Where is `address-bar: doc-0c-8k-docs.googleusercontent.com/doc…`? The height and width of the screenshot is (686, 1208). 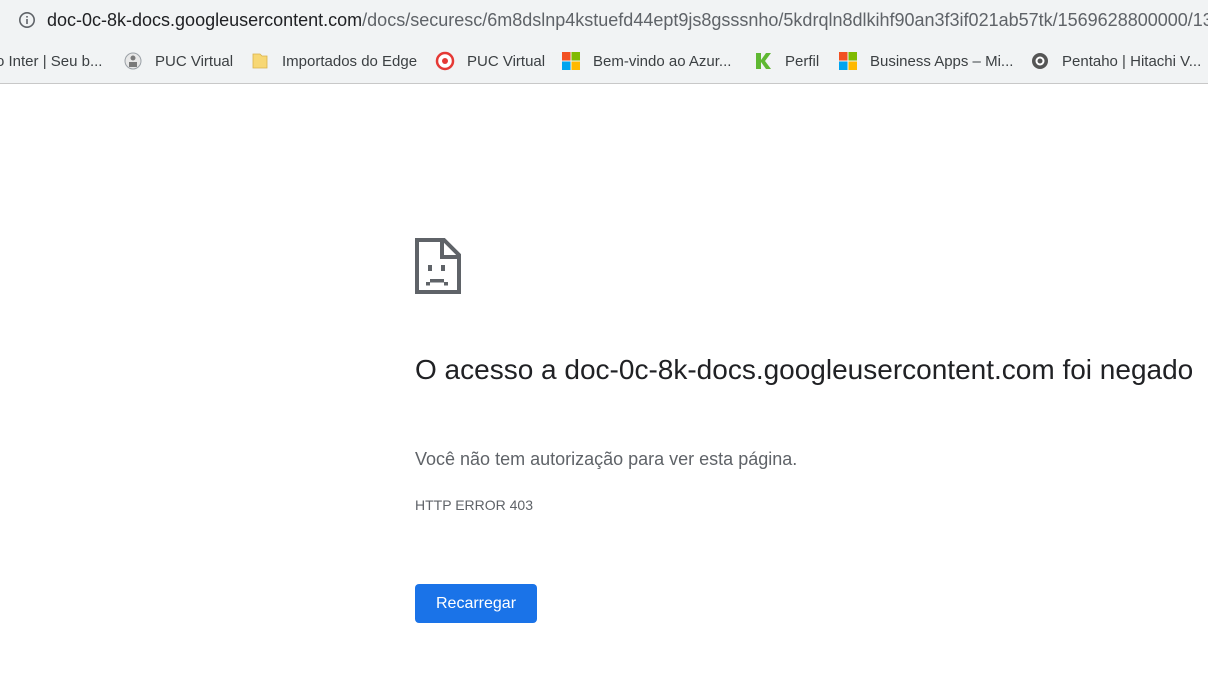
address-bar: doc-0c-8k-docs.googleusercontent.com/doc… is located at coordinates (604, 20).